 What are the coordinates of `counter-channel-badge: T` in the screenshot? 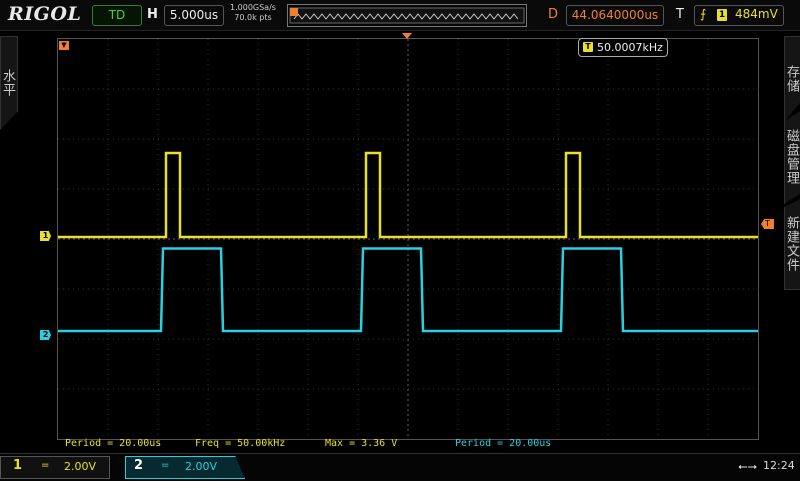 It's located at (588, 47).